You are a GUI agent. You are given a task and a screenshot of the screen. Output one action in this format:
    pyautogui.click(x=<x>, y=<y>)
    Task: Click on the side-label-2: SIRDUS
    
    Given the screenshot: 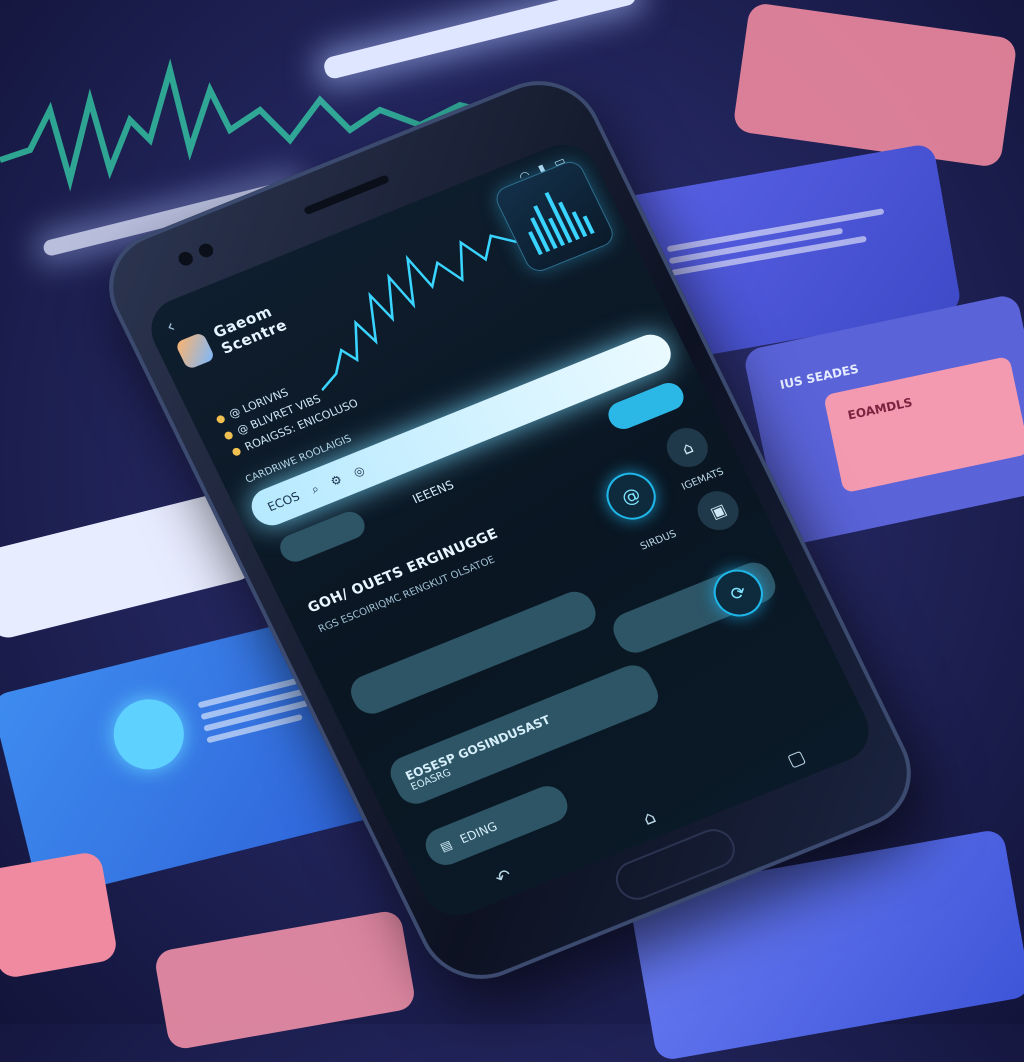 What is the action you would take?
    pyautogui.click(x=658, y=540)
    